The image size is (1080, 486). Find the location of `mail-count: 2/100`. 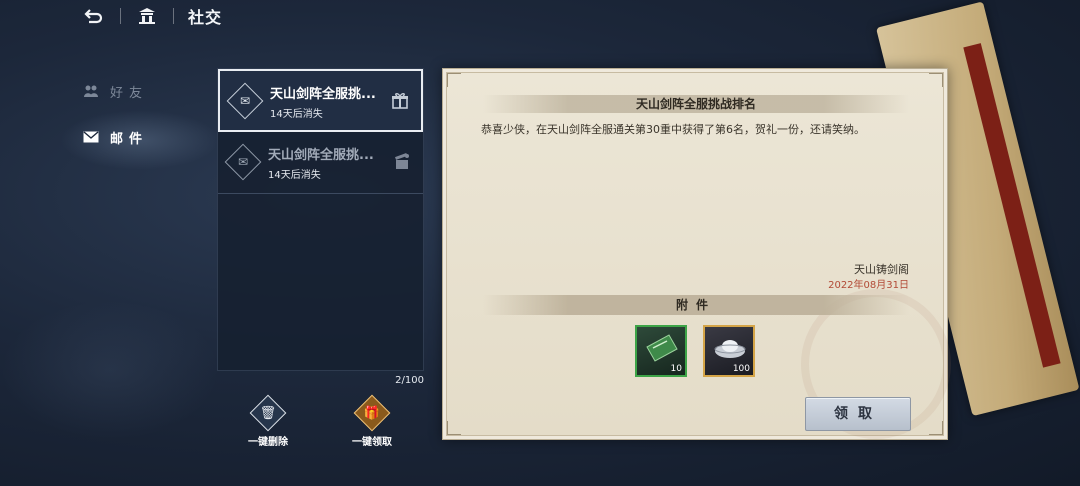

mail-count: 2/100 is located at coordinates (409, 380).